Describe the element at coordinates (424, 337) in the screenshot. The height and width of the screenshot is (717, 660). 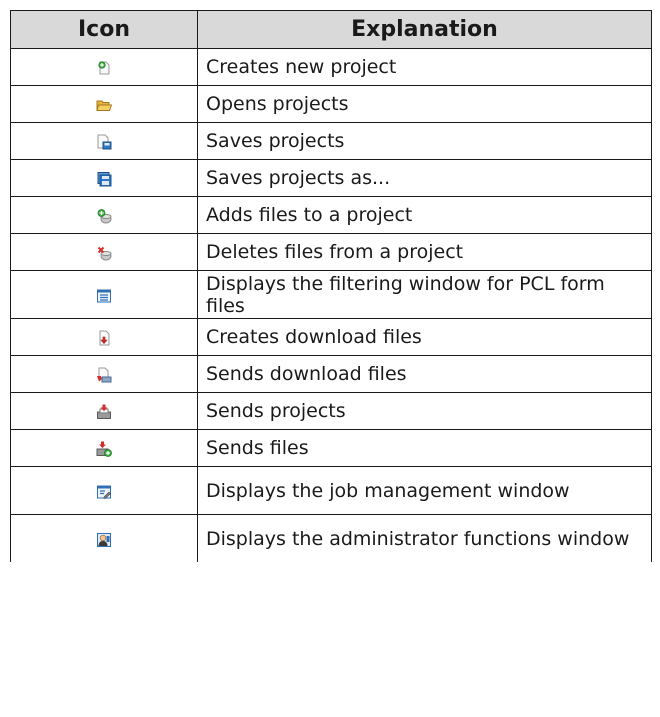
I see `row-explanation: Creates download files` at that location.